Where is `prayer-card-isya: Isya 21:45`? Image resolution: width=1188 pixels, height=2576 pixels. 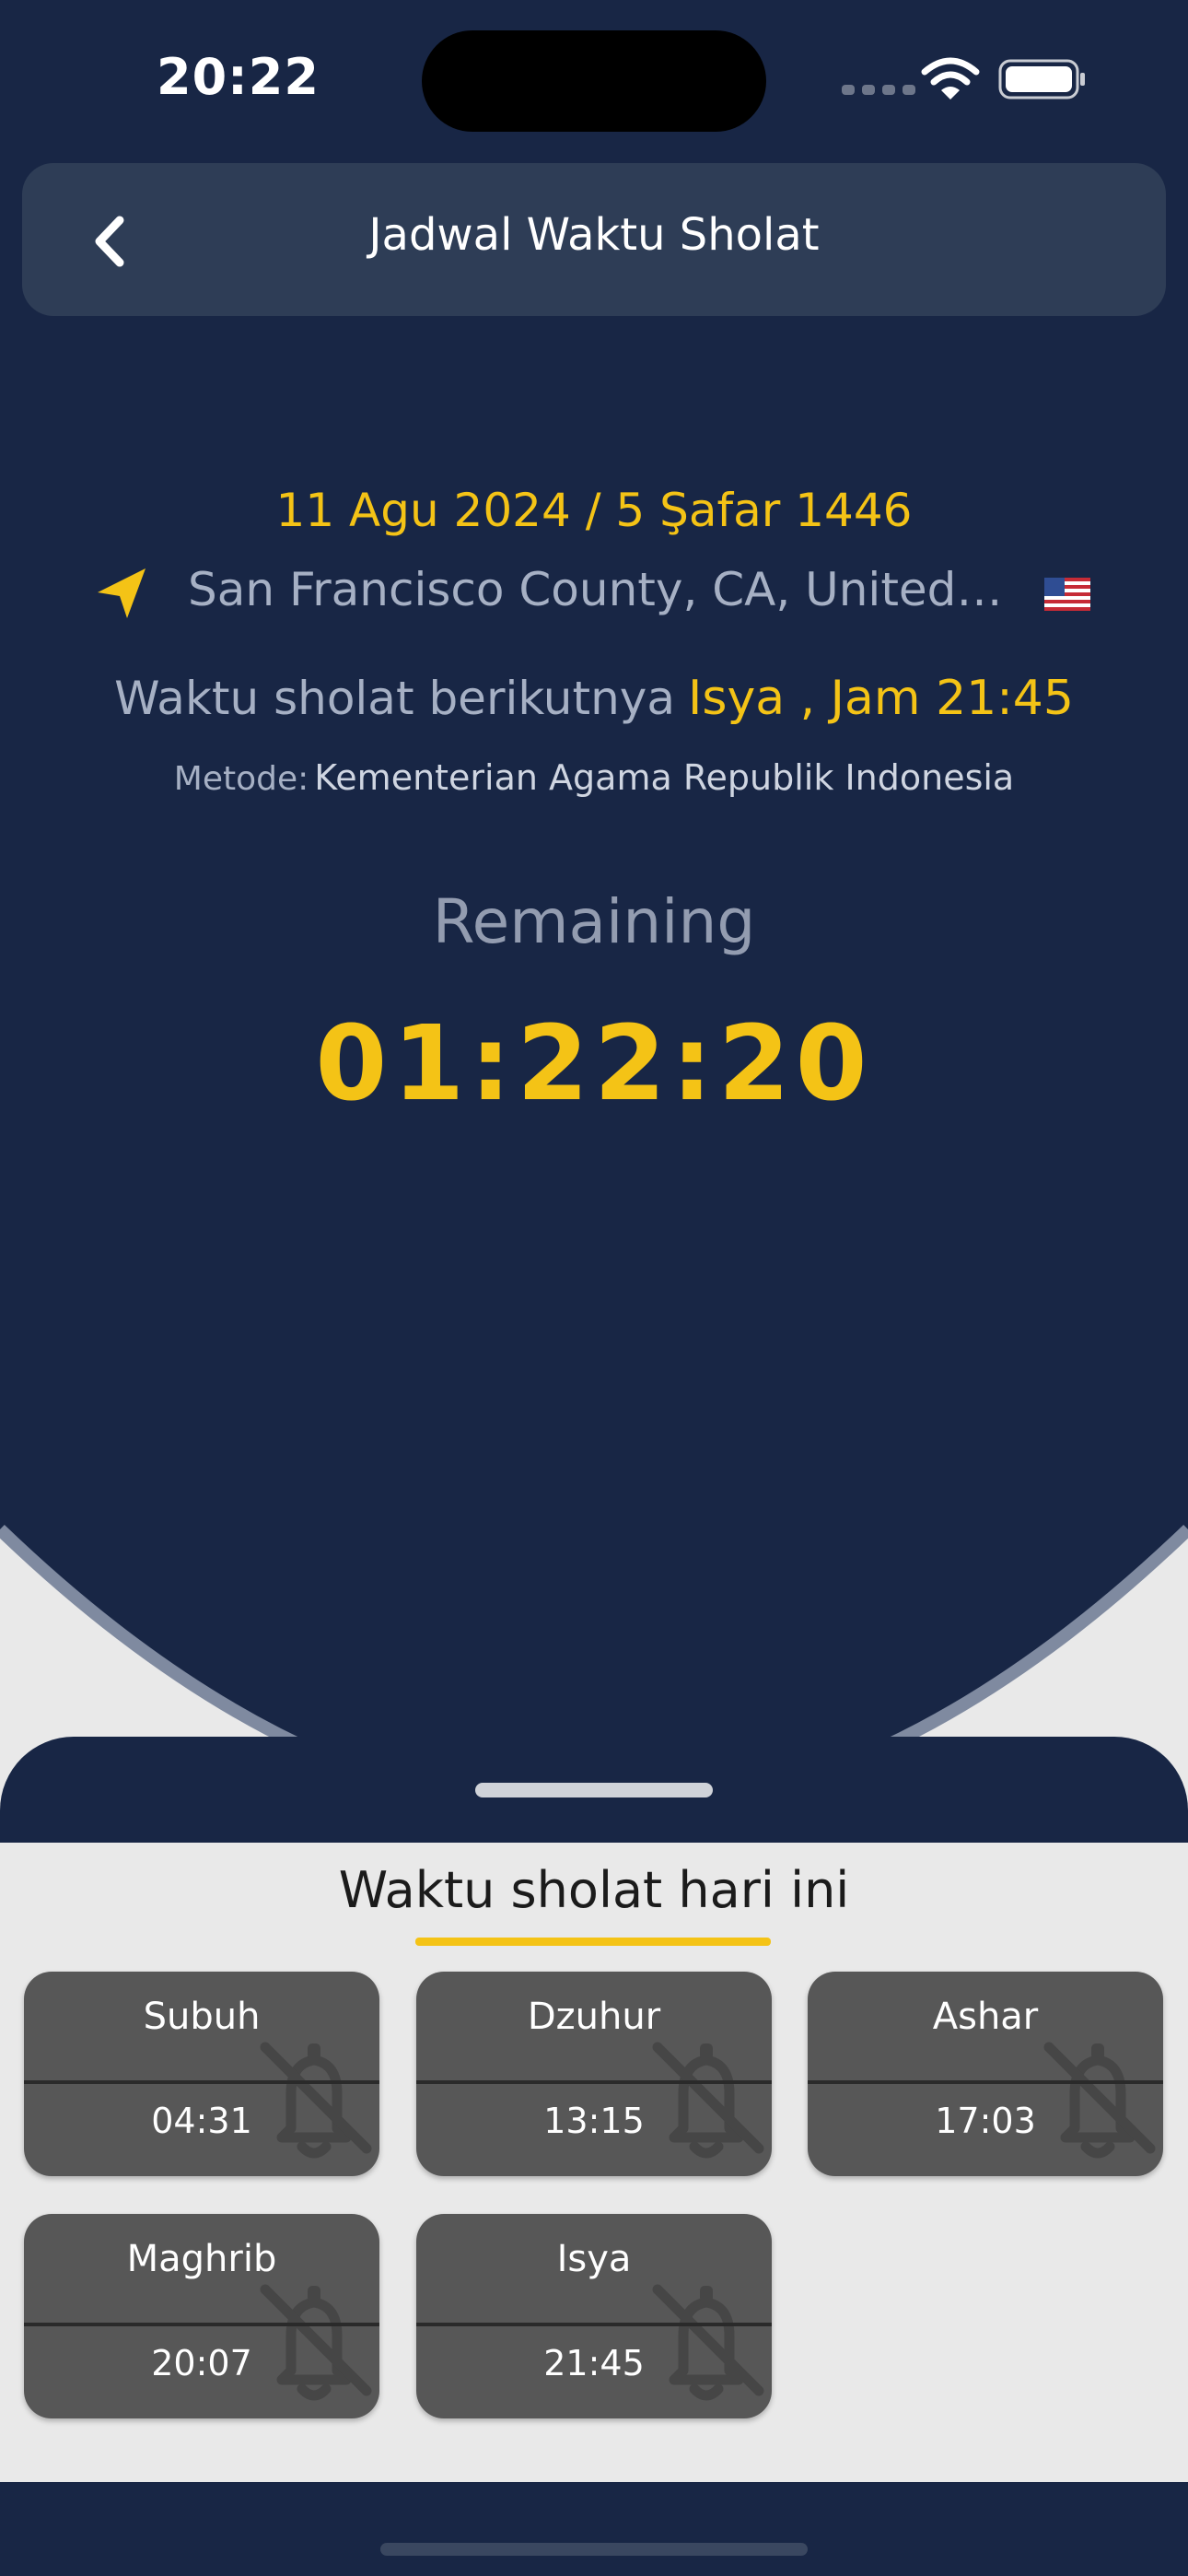
prayer-card-isya: Isya 21:45 is located at coordinates (594, 2316).